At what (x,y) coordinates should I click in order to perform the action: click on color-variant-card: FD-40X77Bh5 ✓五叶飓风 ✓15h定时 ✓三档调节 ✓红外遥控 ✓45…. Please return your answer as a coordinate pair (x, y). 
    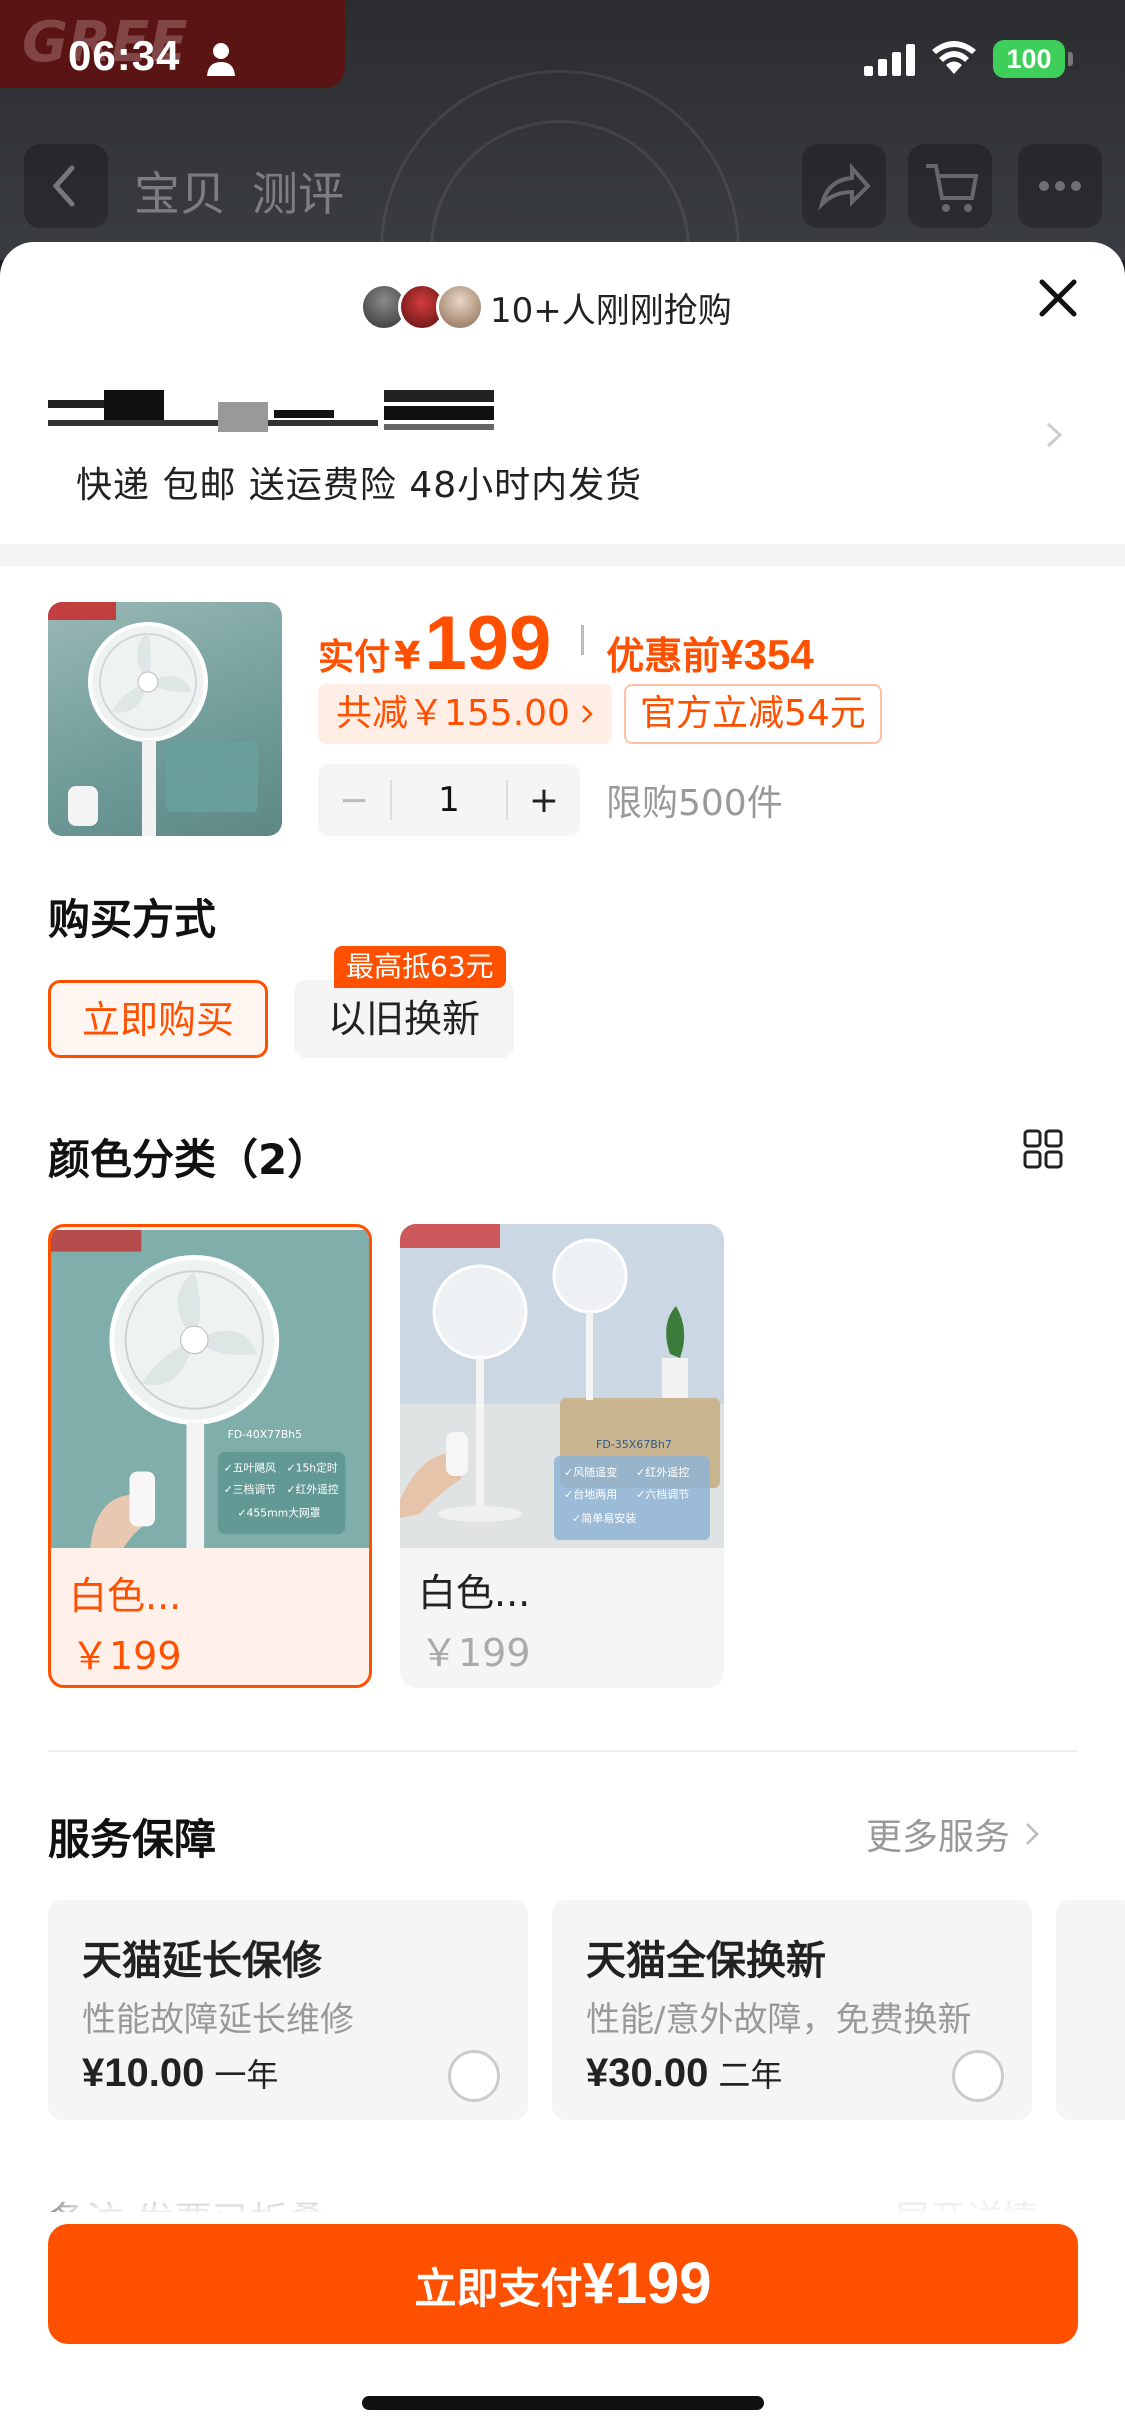
    Looking at the image, I should click on (210, 1456).